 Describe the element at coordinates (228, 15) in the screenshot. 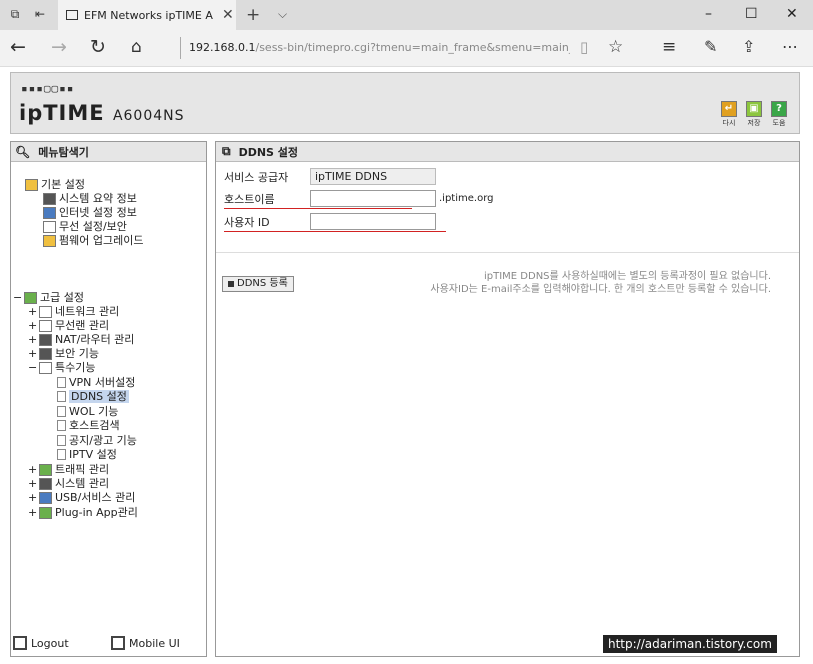

I see `close-tab-icon: ✕` at that location.